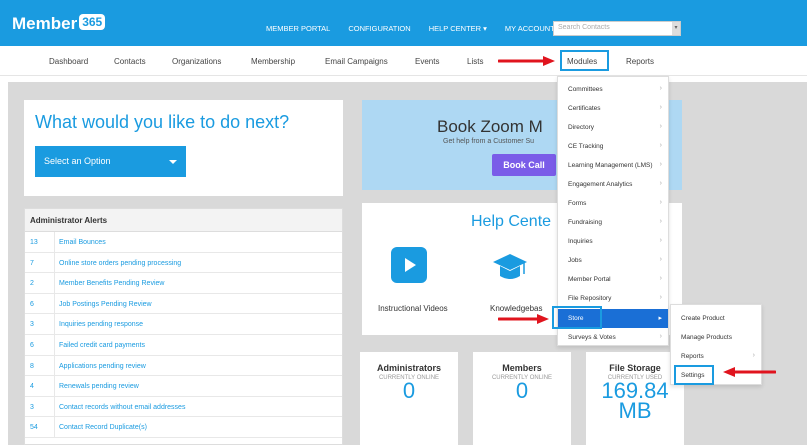 This screenshot has height=445, width=807. What do you see at coordinates (40, 262) in the screenshot?
I see `alert-count: 7` at bounding box center [40, 262].